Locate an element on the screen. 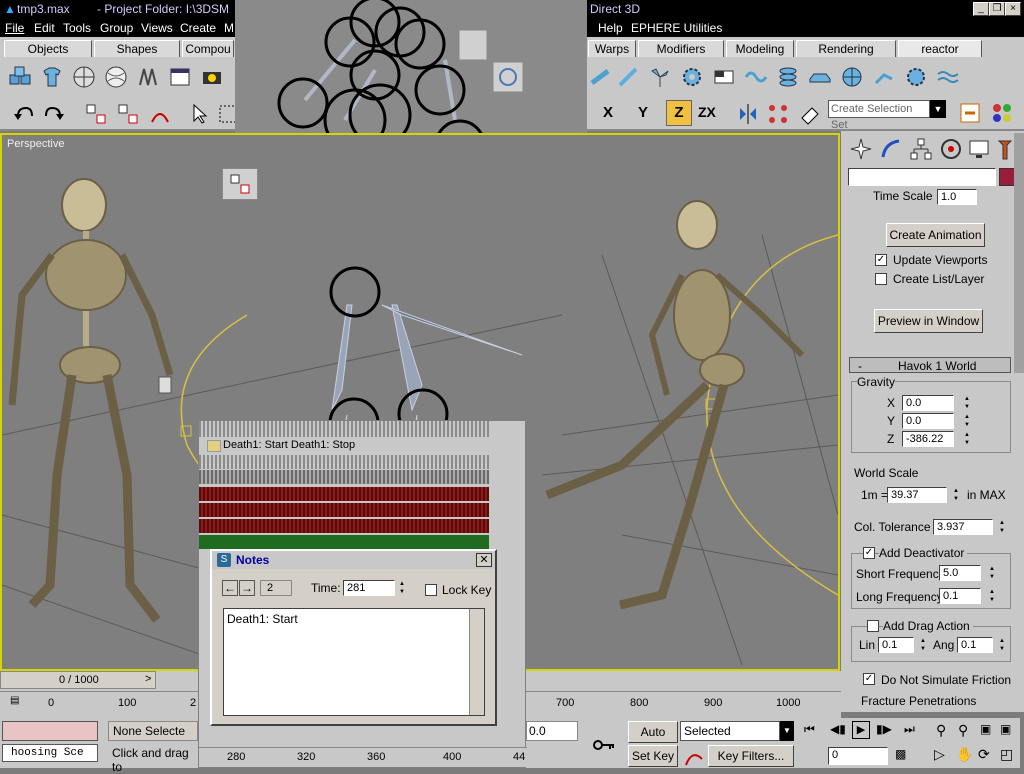 The image size is (1024, 774). tab-modeling: Modeling is located at coordinates (760, 48).